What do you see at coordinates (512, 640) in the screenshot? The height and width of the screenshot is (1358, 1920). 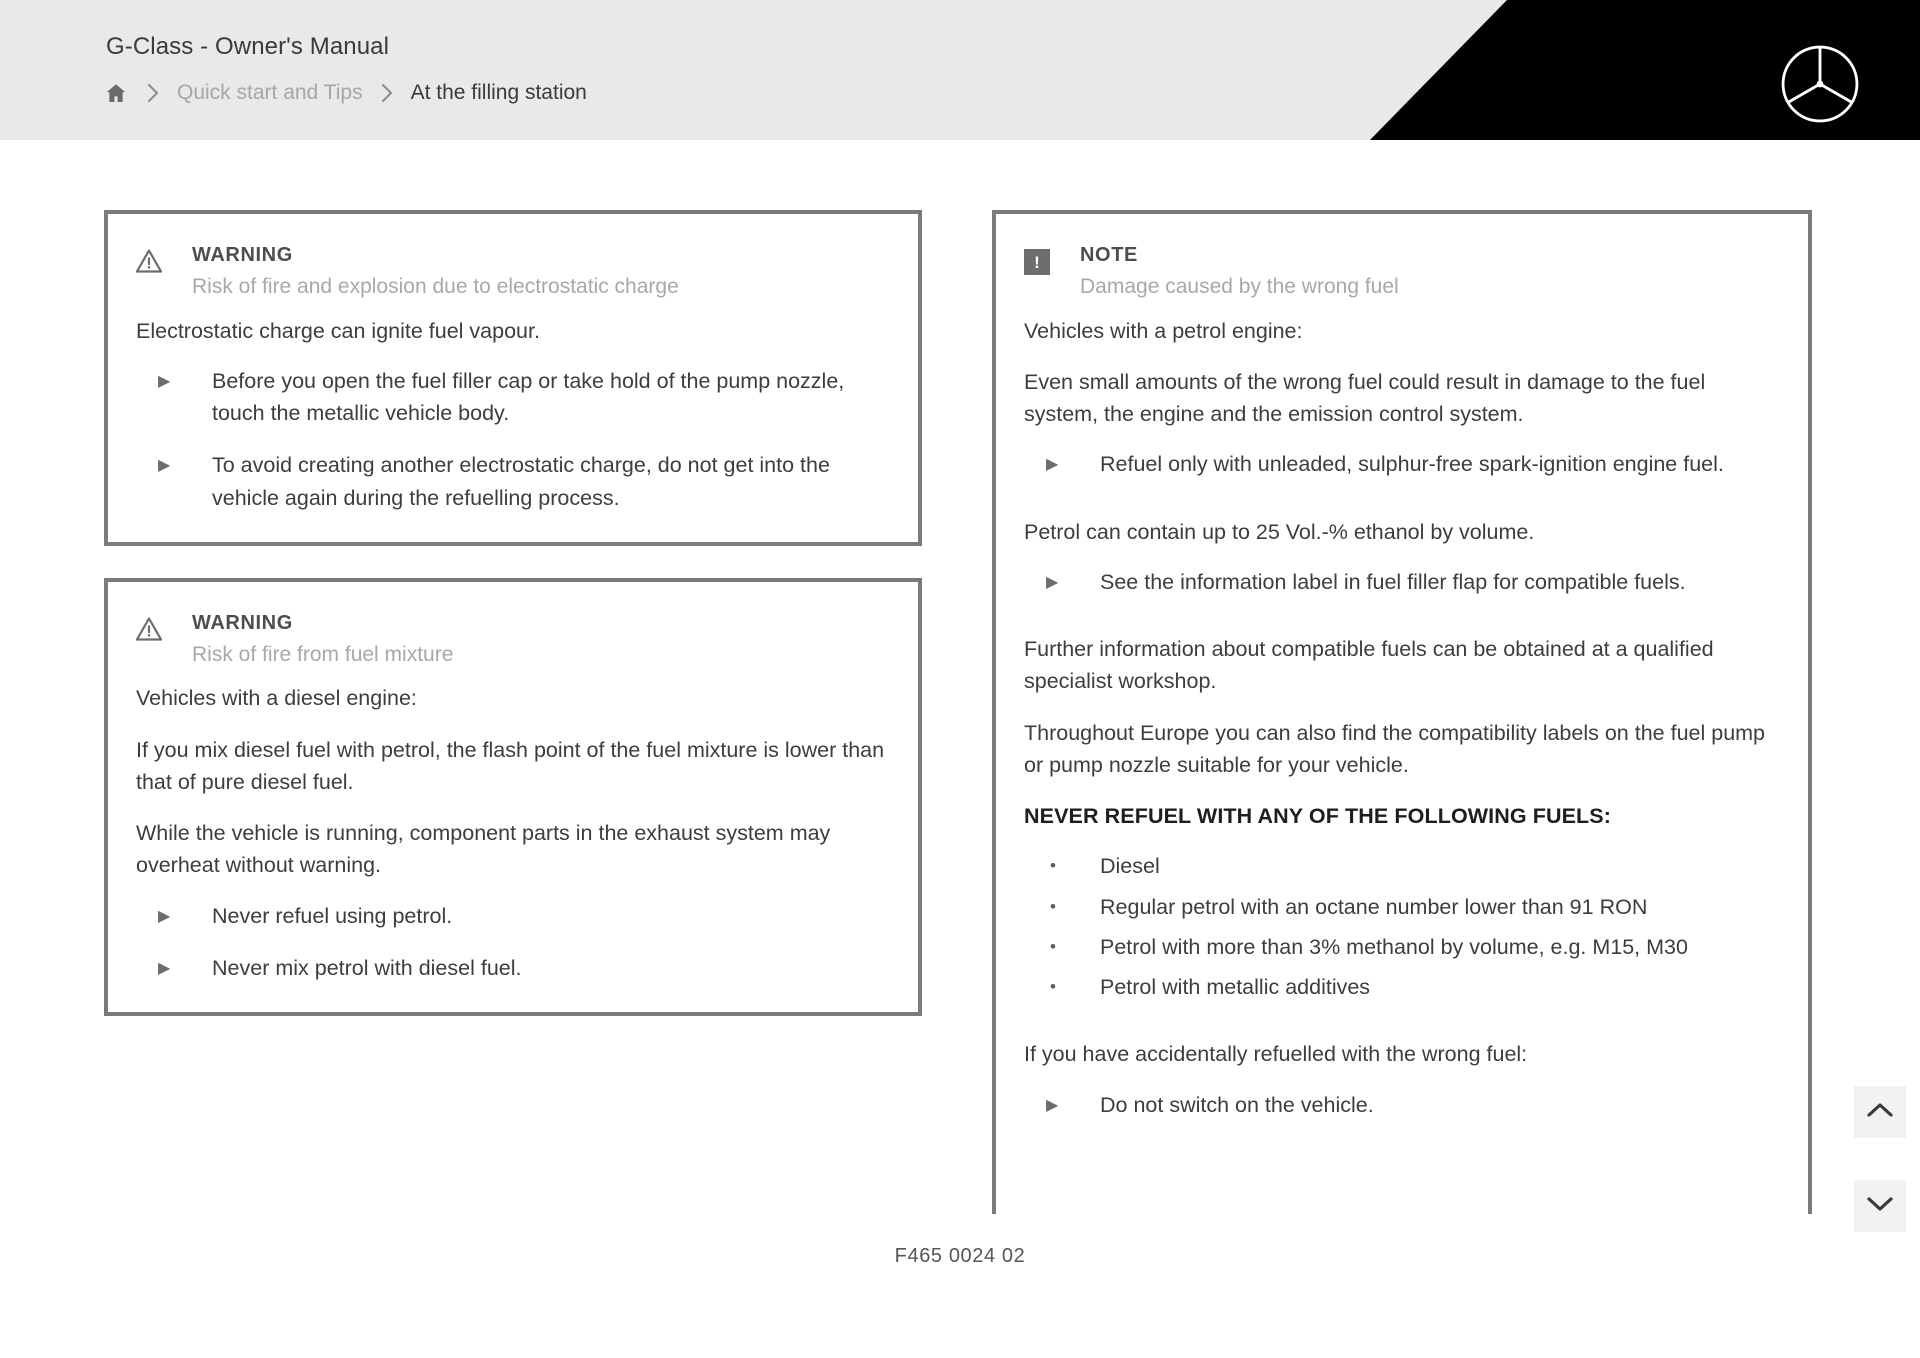 I see `warning-header: WARNING Risk of fire from fuel mixture` at bounding box center [512, 640].